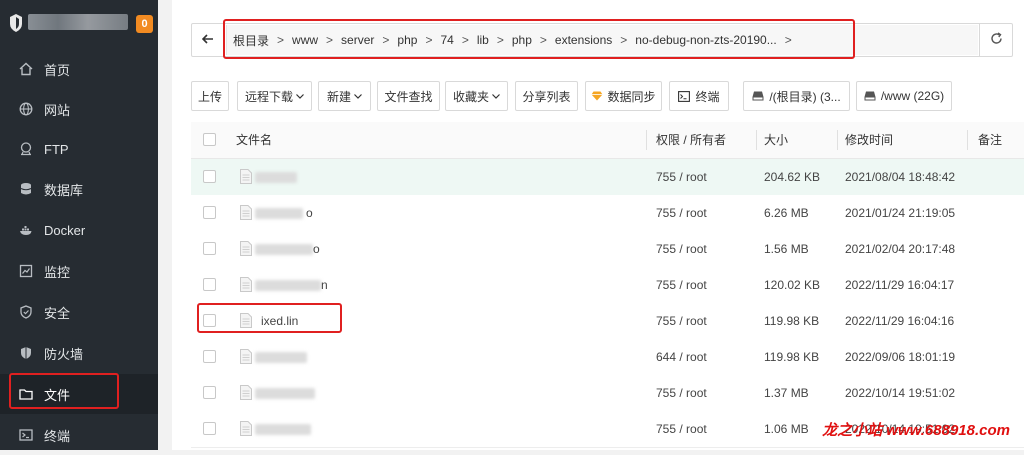 This screenshot has width=1024, height=455. What do you see at coordinates (57, 313) in the screenshot?
I see `sidebar-item-label: 安全` at bounding box center [57, 313].